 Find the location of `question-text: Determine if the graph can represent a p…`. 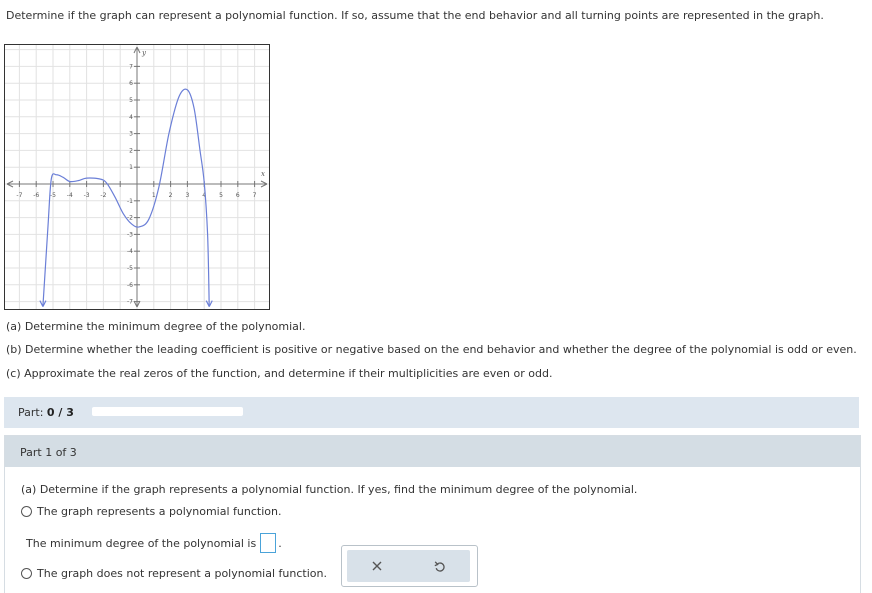

question-text: Determine if the graph can represent a p… is located at coordinates (415, 15).